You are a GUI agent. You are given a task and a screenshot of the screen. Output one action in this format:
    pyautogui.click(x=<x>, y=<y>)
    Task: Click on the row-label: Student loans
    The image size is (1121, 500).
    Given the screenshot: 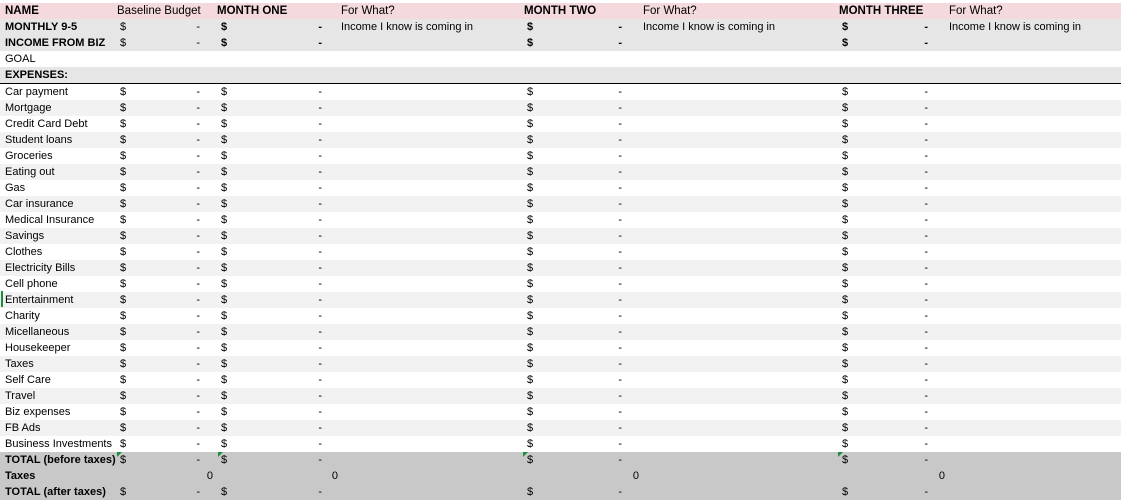 What is the action you would take?
    pyautogui.click(x=38, y=140)
    